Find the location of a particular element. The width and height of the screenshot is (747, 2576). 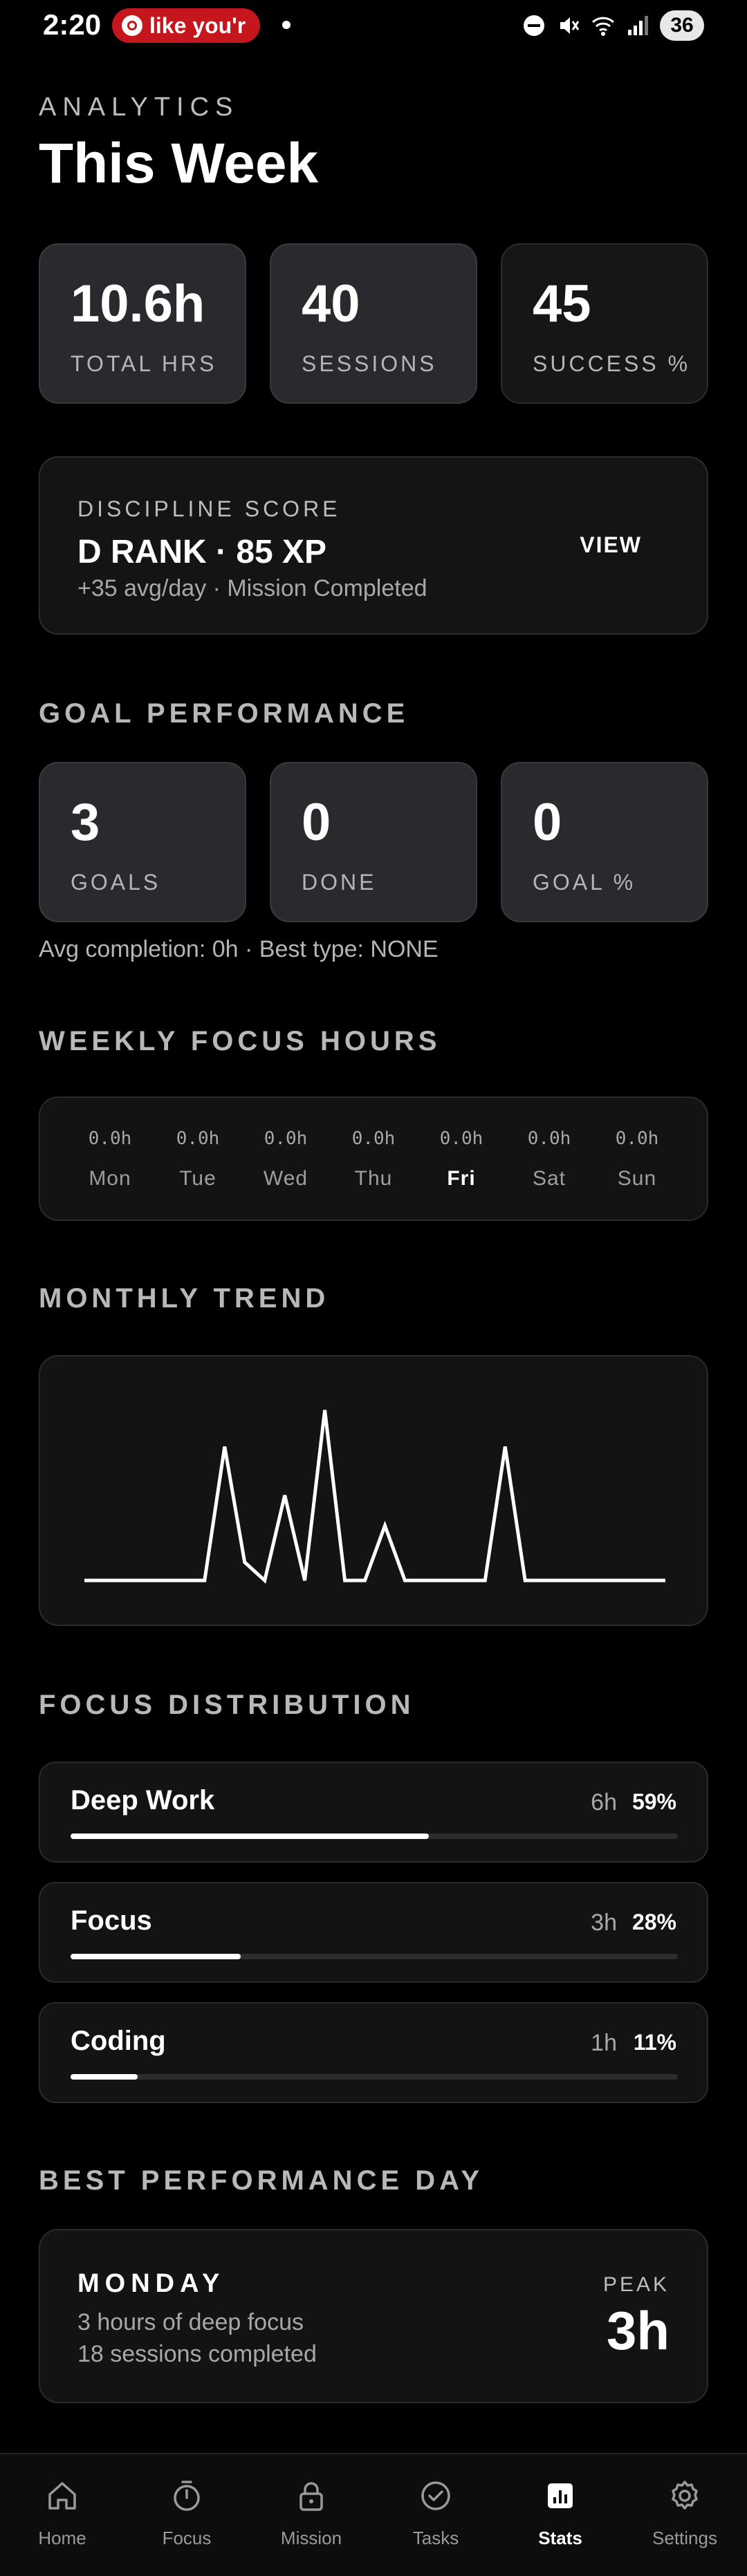

view-button: VIEW is located at coordinates (611, 545).